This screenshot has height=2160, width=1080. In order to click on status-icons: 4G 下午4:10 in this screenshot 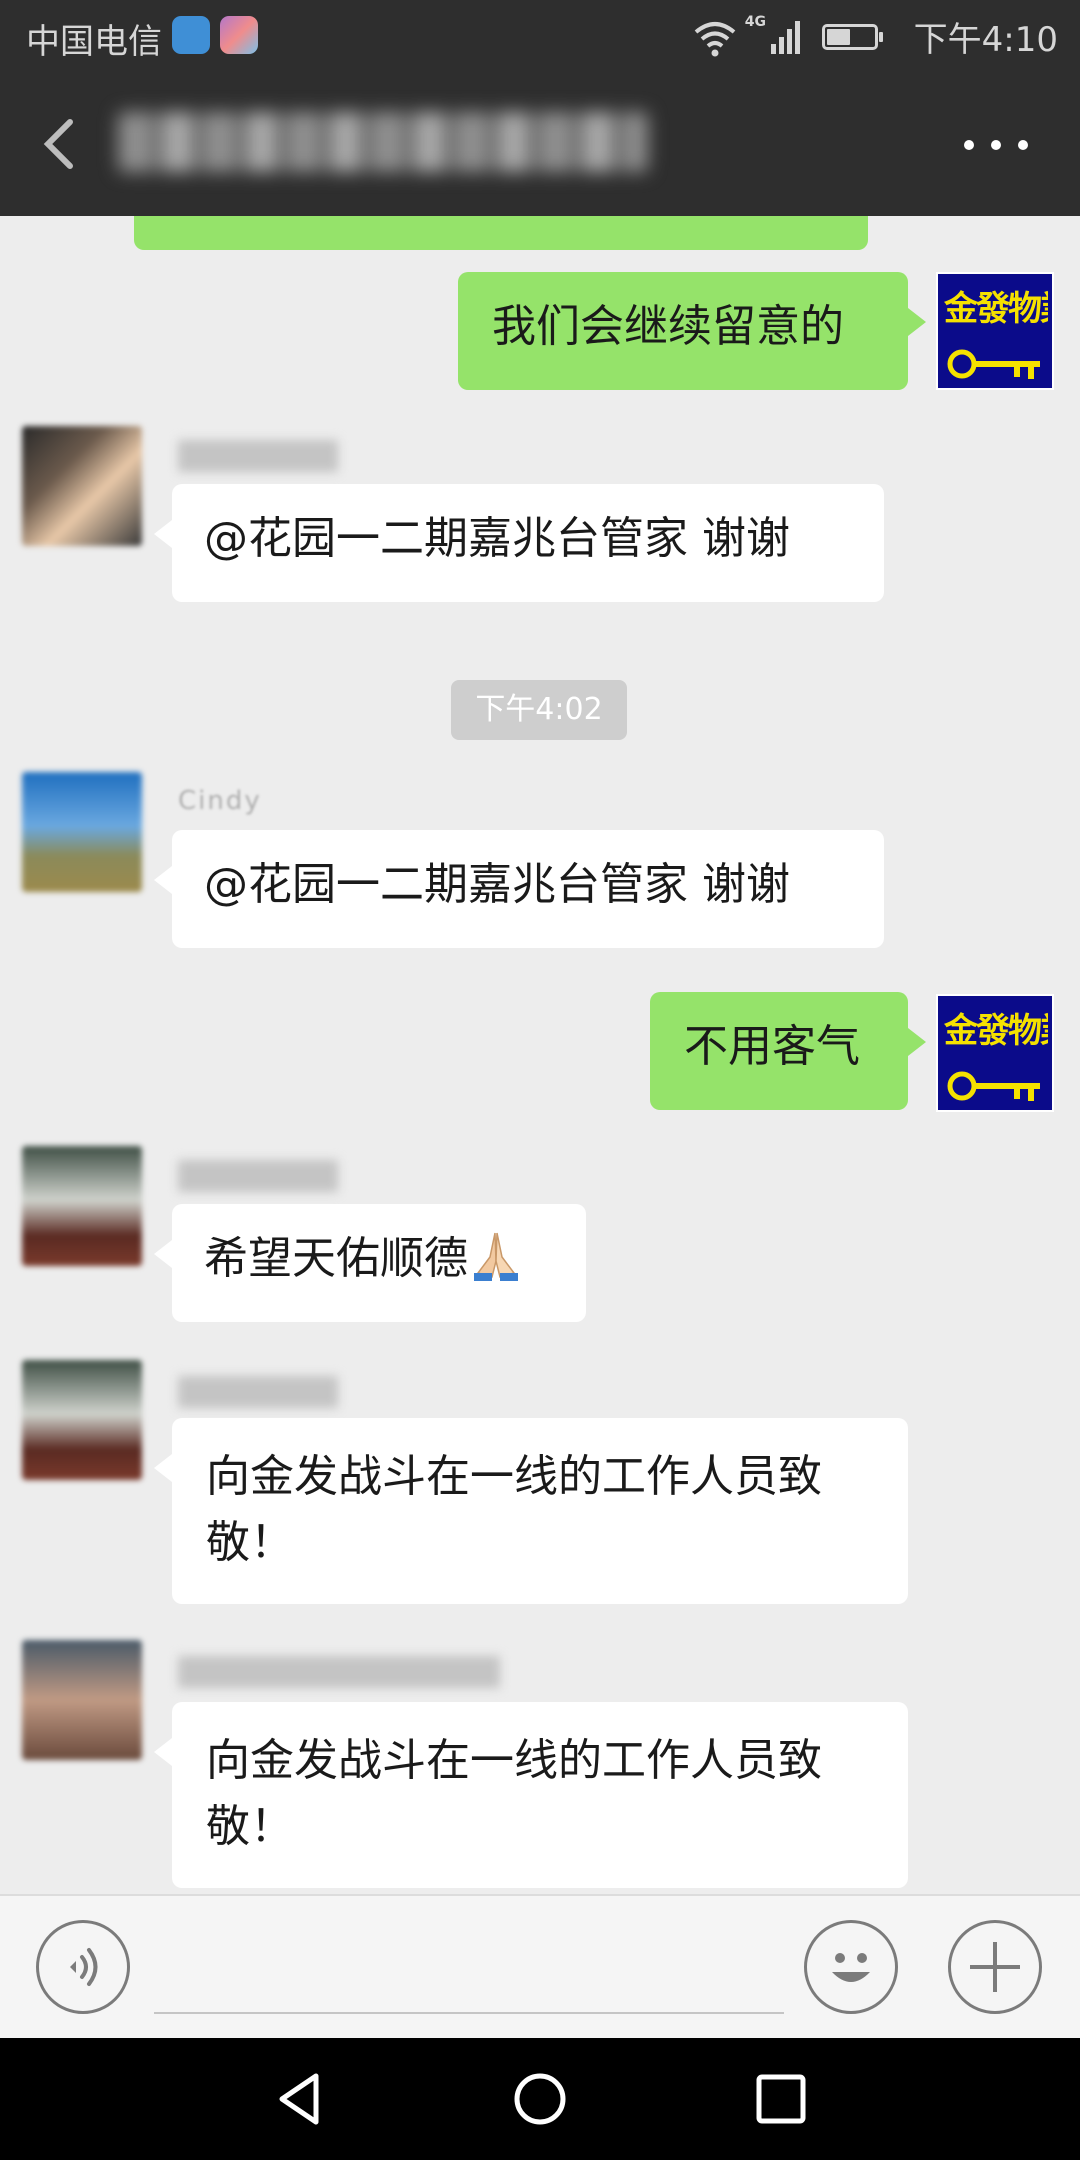, I will do `click(798, 36)`.